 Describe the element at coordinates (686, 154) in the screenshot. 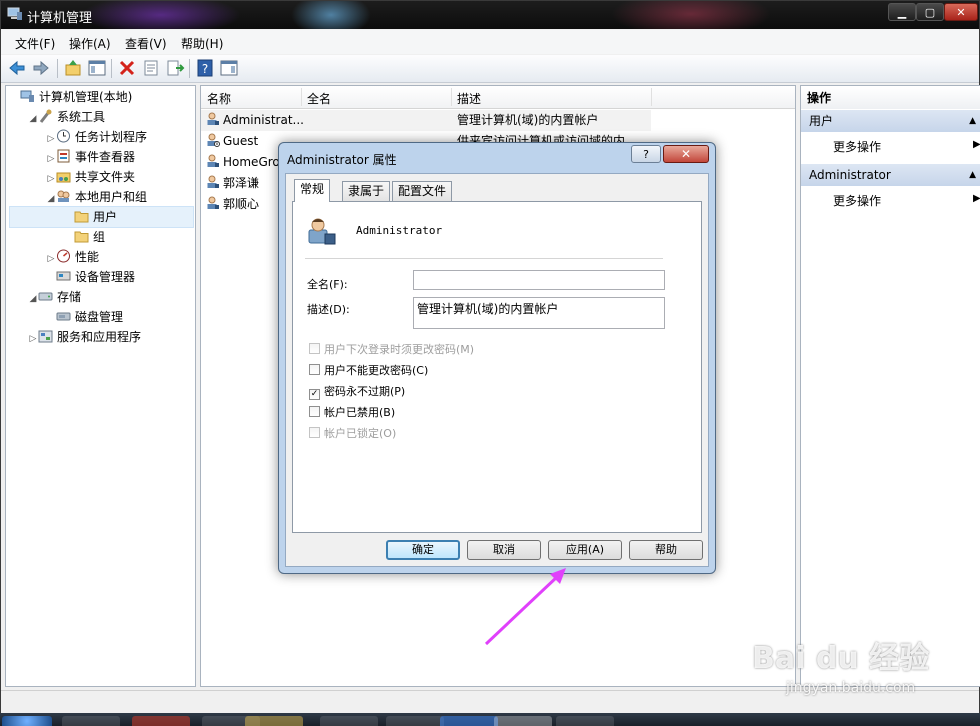

I see `dialog-close-button: ✕` at that location.